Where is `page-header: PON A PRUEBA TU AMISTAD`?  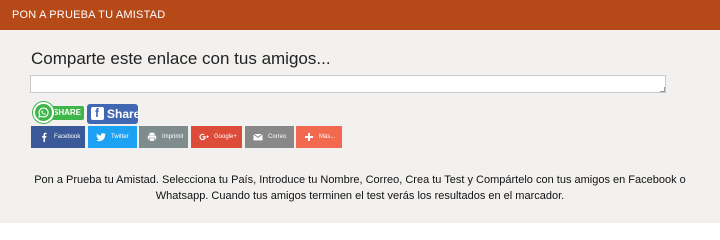 page-header: PON A PRUEBA TU AMISTAD is located at coordinates (360, 15).